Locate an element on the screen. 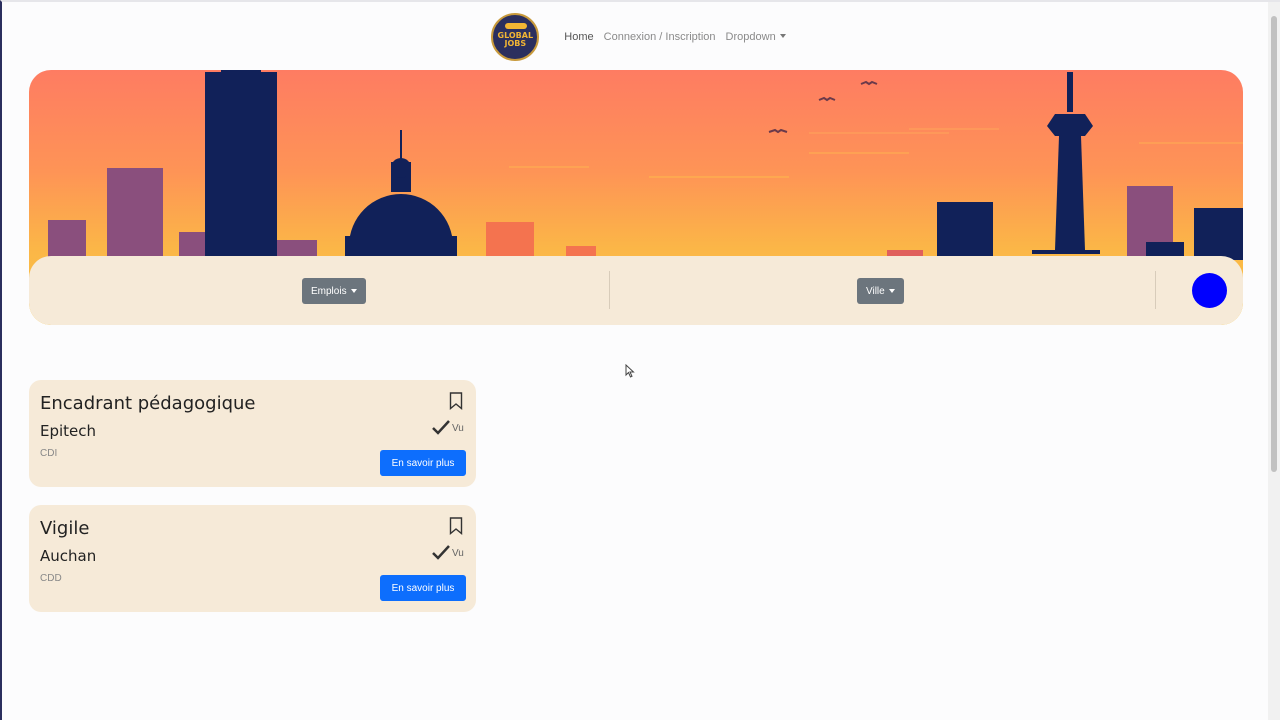  nav-dropdown-label: Dropdown is located at coordinates (750, 37).